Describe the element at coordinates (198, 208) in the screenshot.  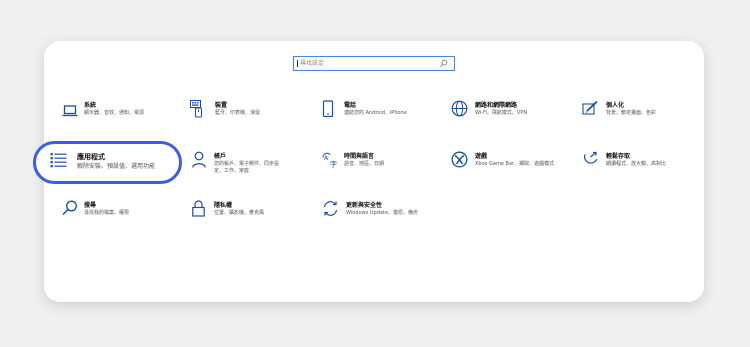
I see `lock-icon` at that location.